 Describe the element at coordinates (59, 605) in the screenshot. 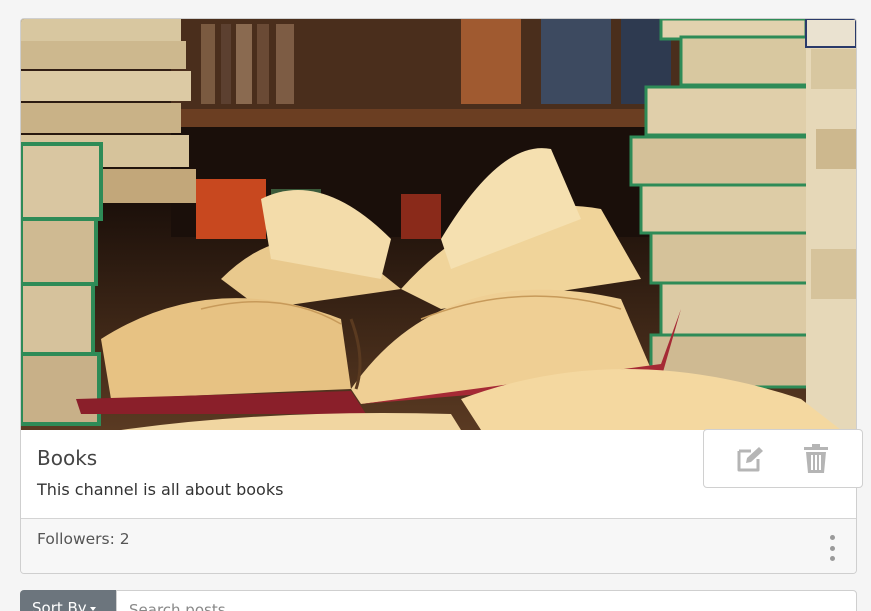

I see `sort-by-label: Sort By` at that location.